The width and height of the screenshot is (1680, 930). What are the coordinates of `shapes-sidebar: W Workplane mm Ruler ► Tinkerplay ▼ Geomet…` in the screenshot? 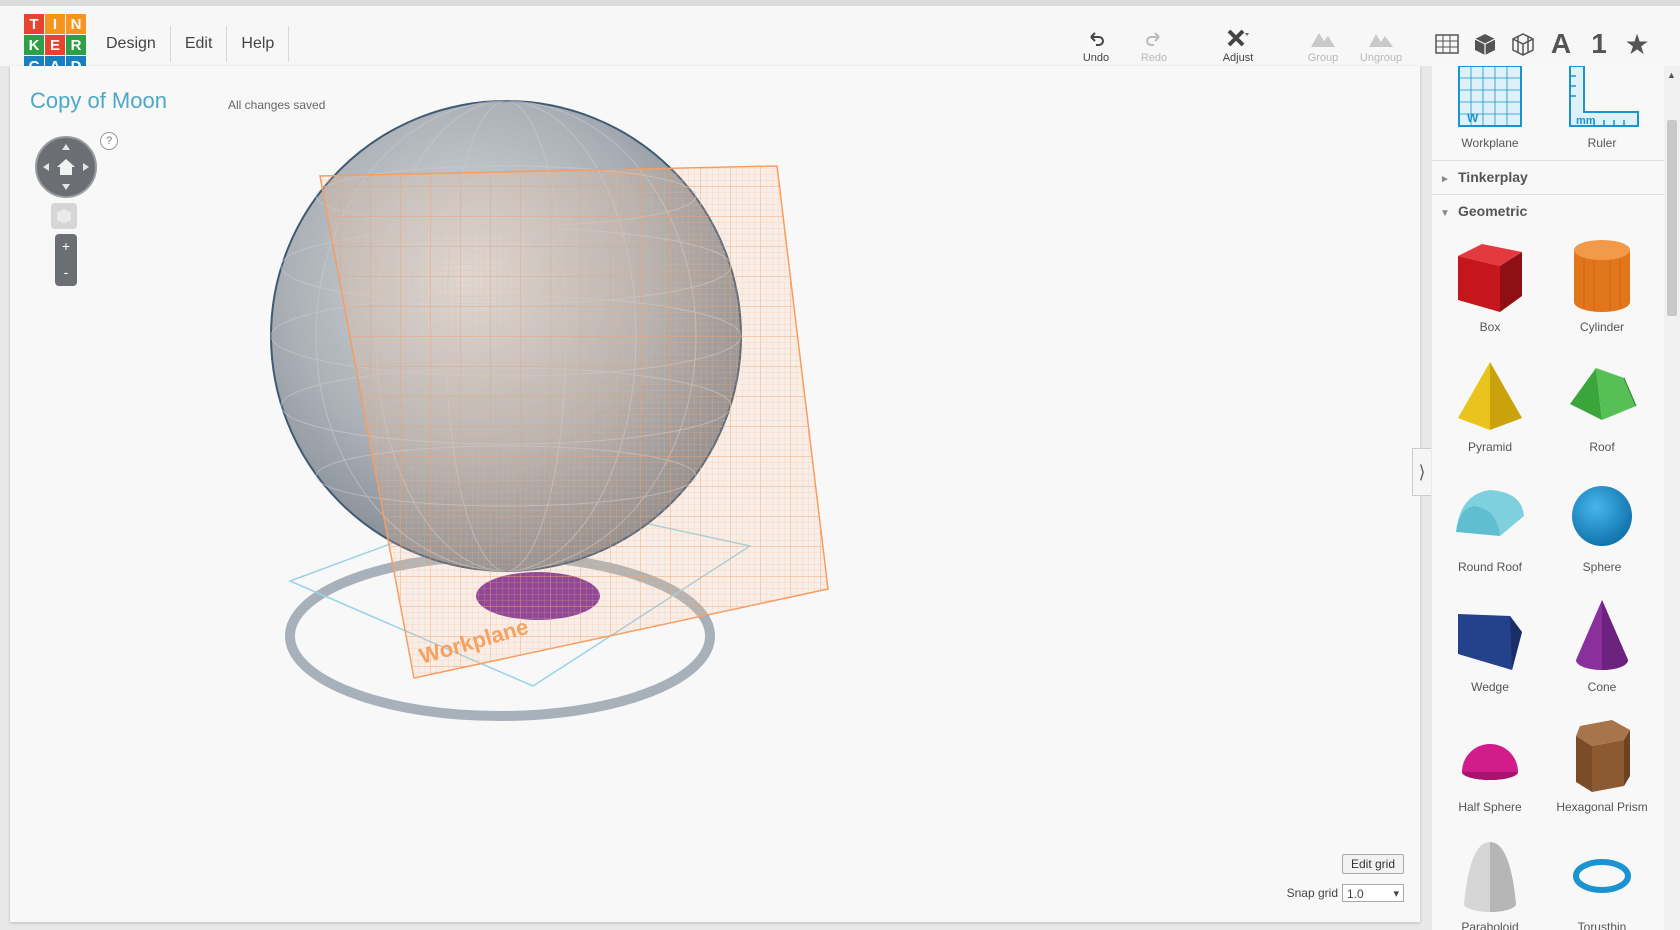 It's located at (1548, 498).